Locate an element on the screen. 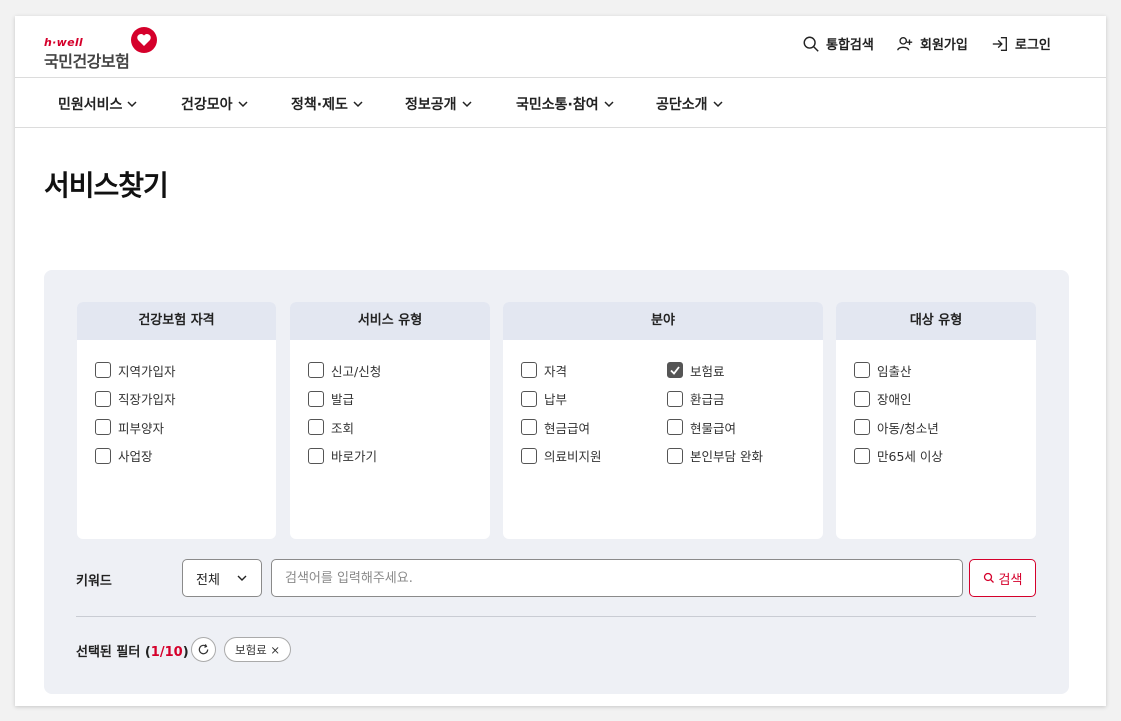  filter-option-senior: 만65세 이상 is located at coordinates (936, 456).